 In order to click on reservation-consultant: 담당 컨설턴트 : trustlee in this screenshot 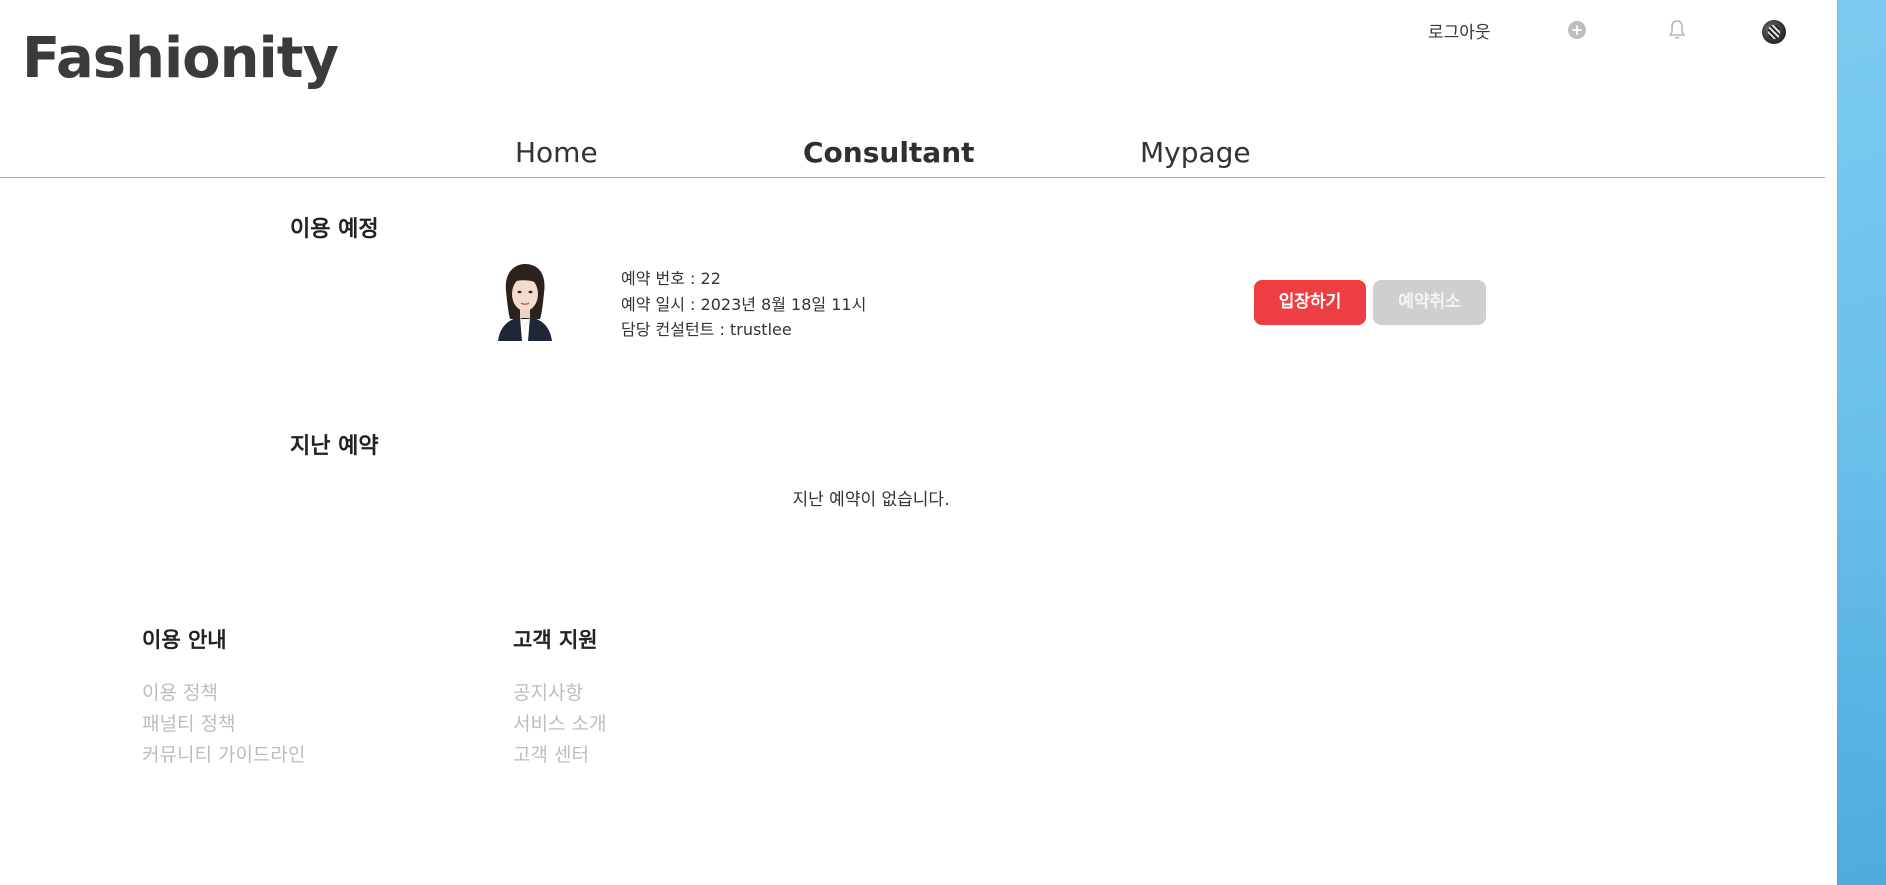, I will do `click(706, 329)`.